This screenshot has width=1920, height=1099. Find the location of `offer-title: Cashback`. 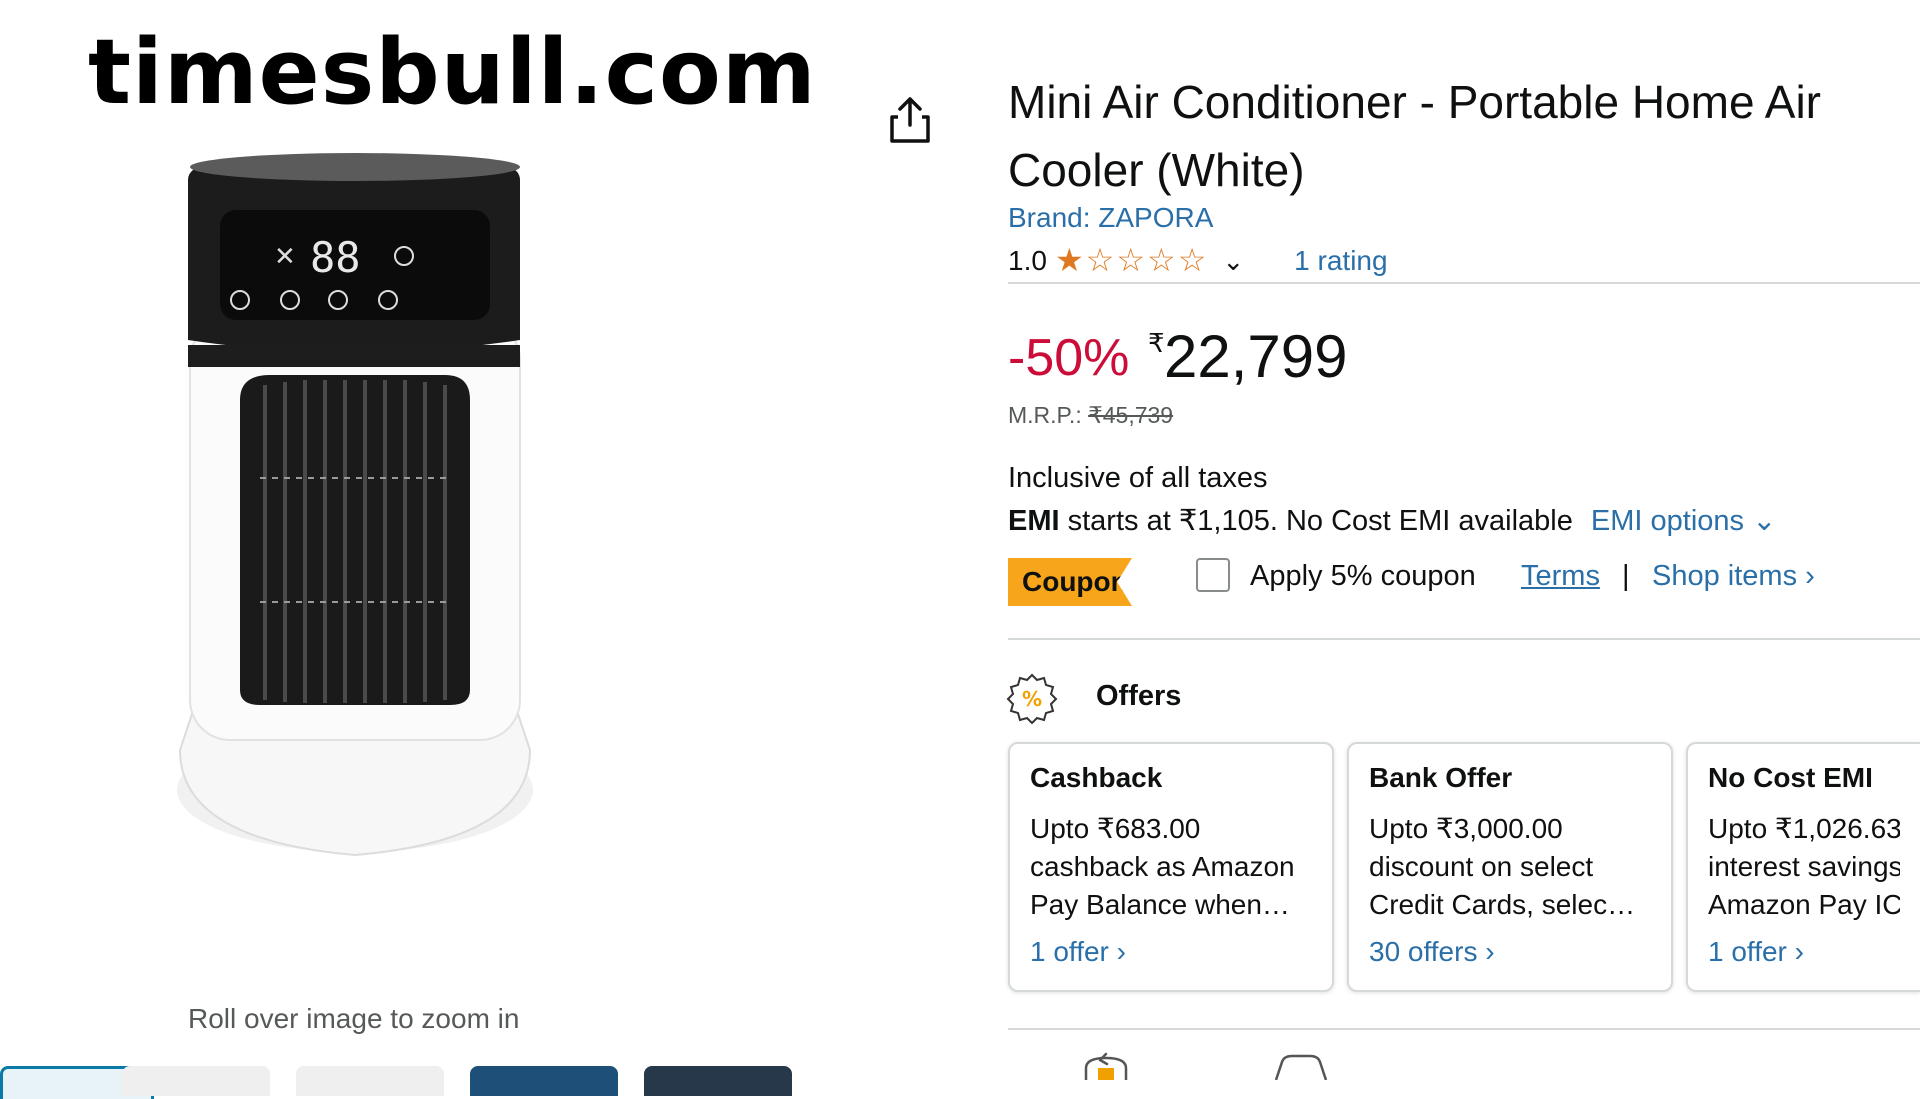

offer-title: Cashback is located at coordinates (1096, 777).